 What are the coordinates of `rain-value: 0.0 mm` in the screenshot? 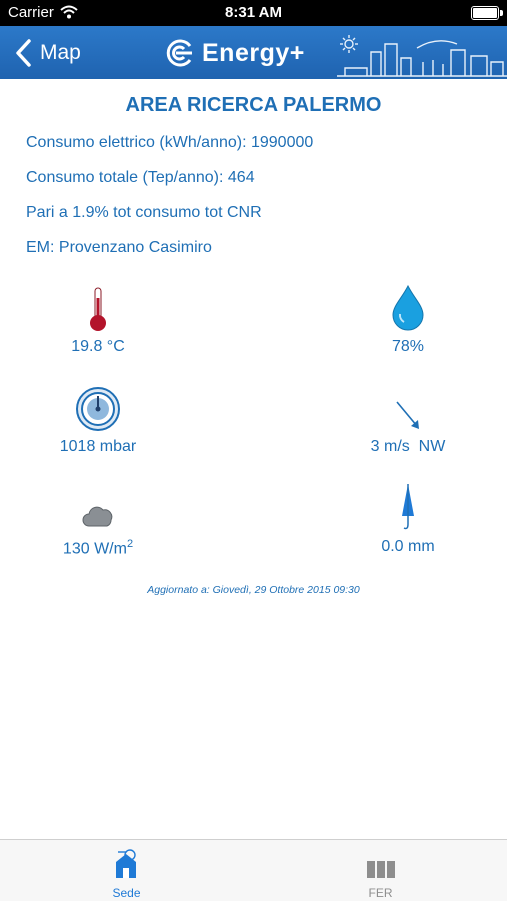 It's located at (408, 546).